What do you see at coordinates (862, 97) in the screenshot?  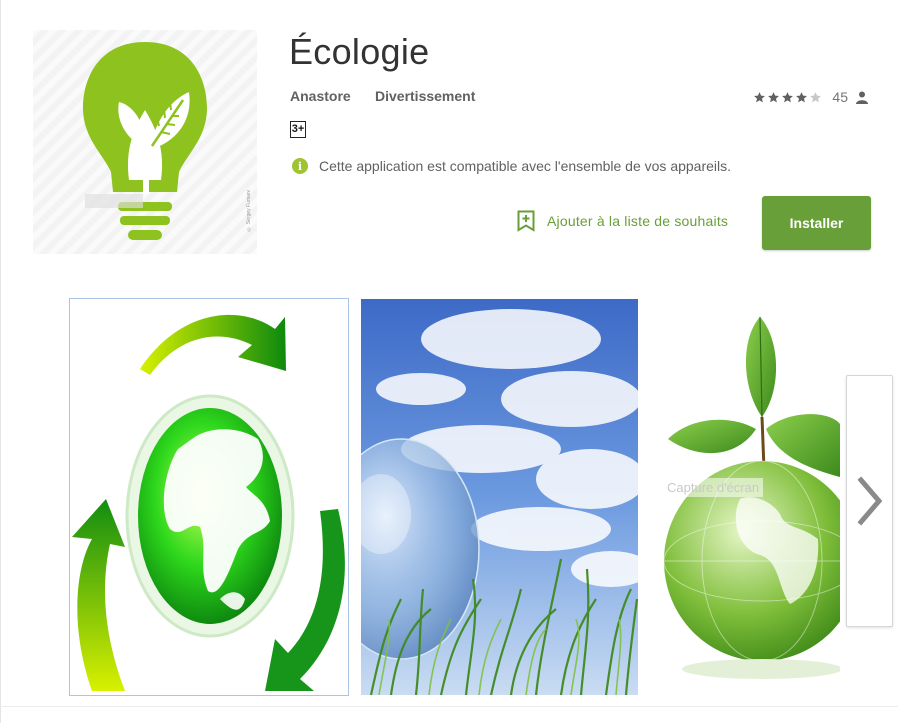 I see `person-icon` at bounding box center [862, 97].